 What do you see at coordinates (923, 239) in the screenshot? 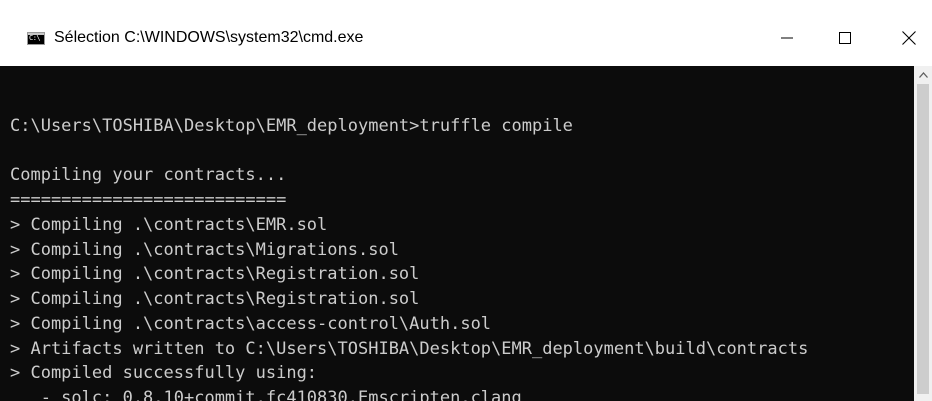
I see `scrollbar-thumb` at bounding box center [923, 239].